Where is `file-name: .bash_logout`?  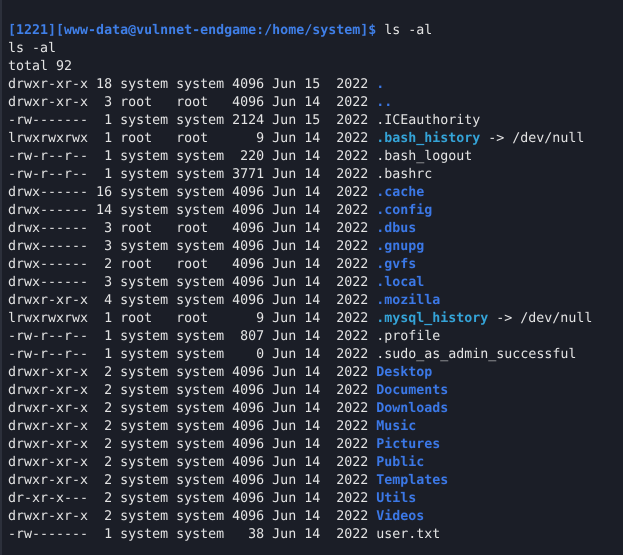
file-name: .bash_logout is located at coordinates (424, 157).